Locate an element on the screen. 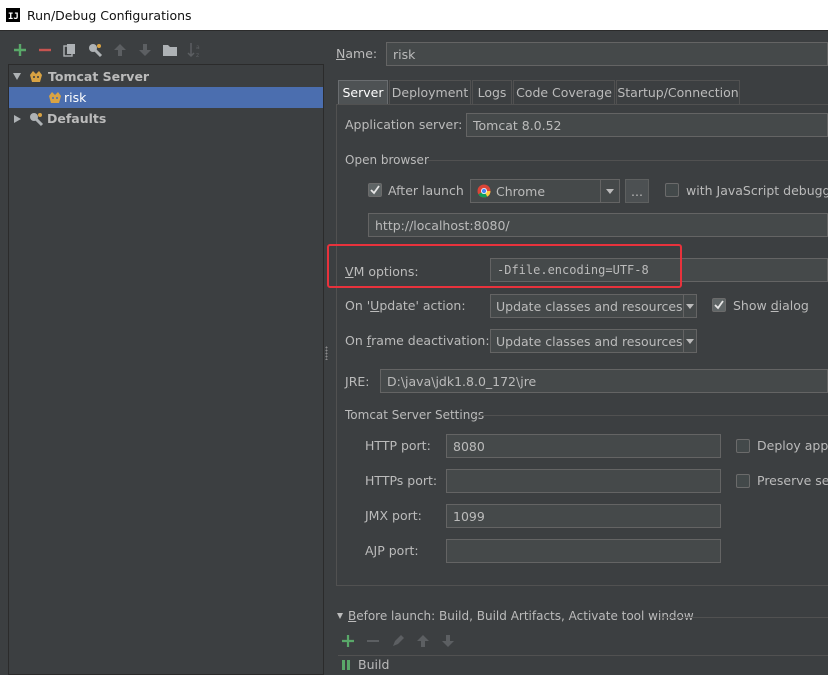  tree-label-risk: risk is located at coordinates (75, 97).